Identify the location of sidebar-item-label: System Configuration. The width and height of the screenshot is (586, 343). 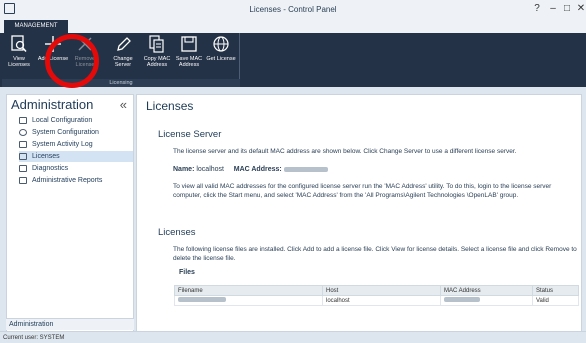
(65, 132).